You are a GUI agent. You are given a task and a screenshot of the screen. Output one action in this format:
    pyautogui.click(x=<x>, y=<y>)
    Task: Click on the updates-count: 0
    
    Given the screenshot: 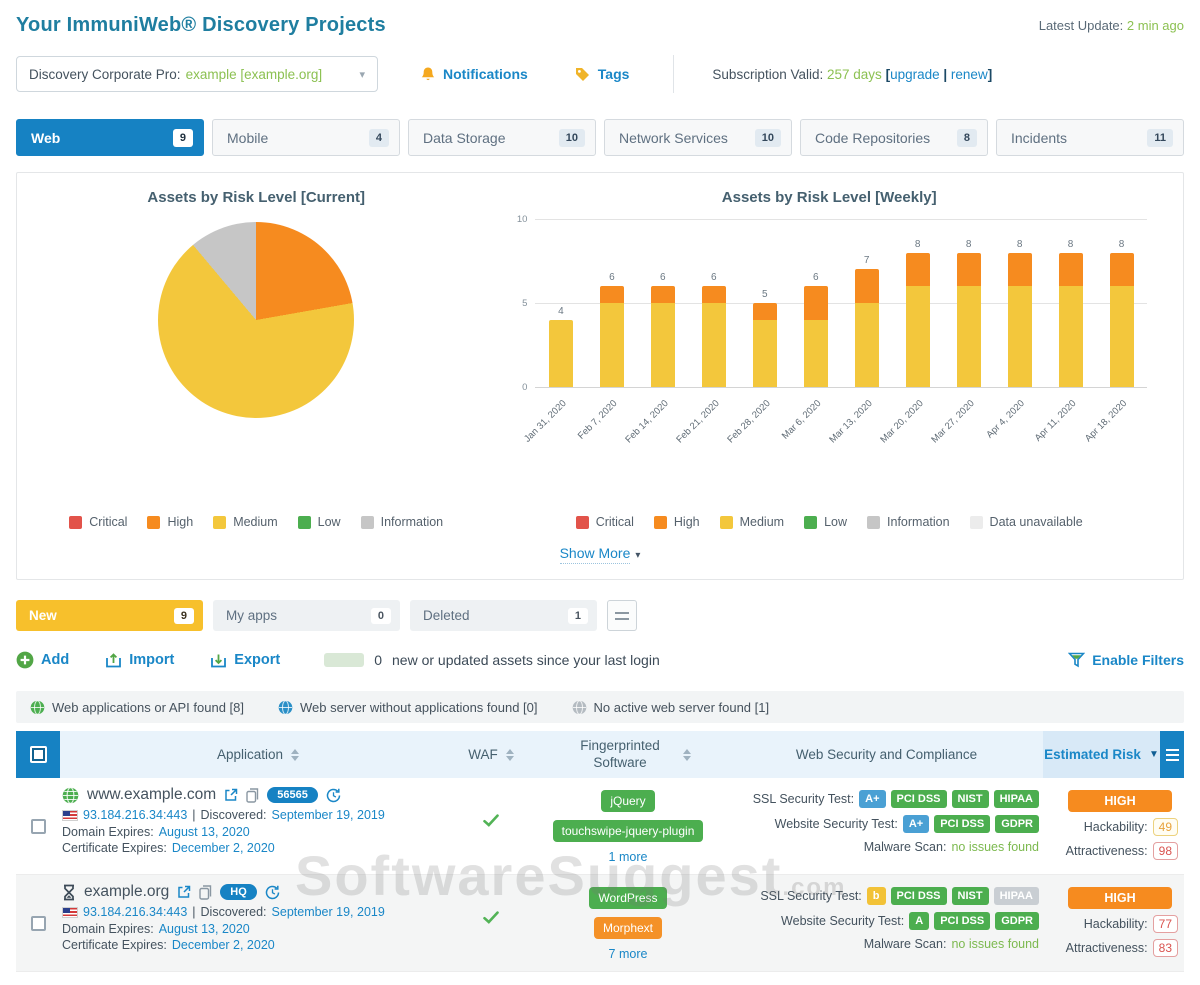 What is the action you would take?
    pyautogui.click(x=378, y=660)
    